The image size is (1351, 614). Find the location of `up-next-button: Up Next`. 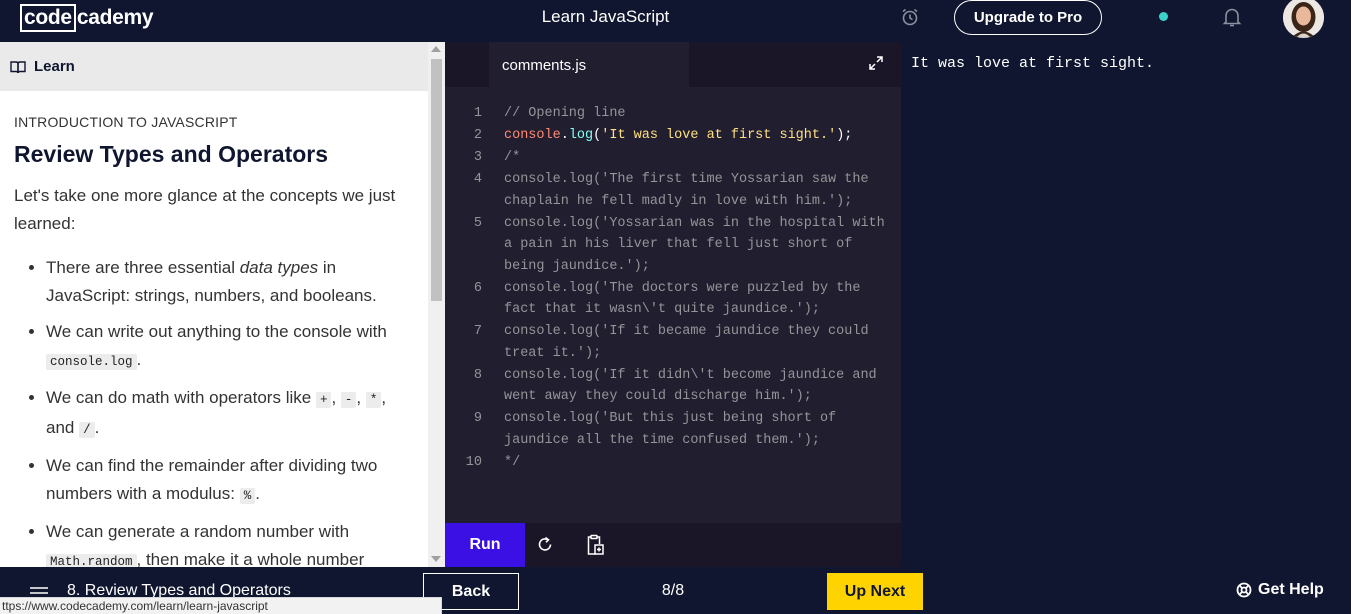

up-next-button: Up Next is located at coordinates (875, 591).